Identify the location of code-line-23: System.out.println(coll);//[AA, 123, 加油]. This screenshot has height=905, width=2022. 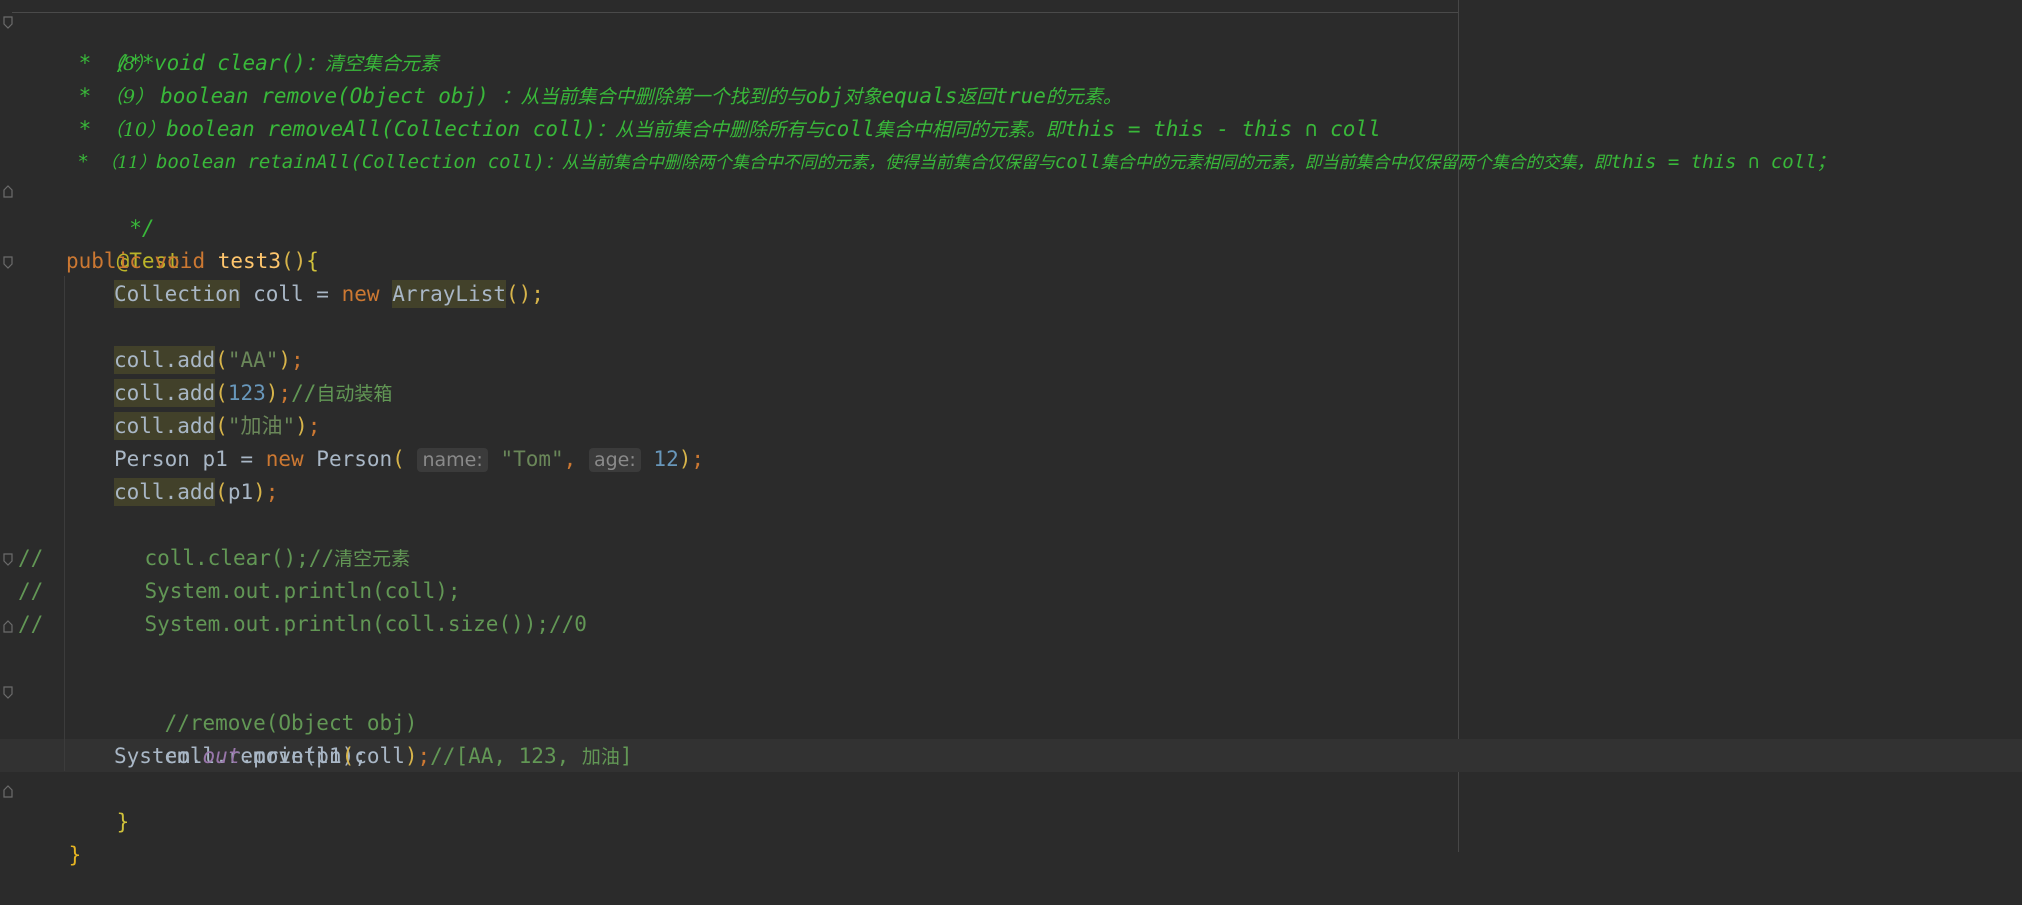
(373, 756).